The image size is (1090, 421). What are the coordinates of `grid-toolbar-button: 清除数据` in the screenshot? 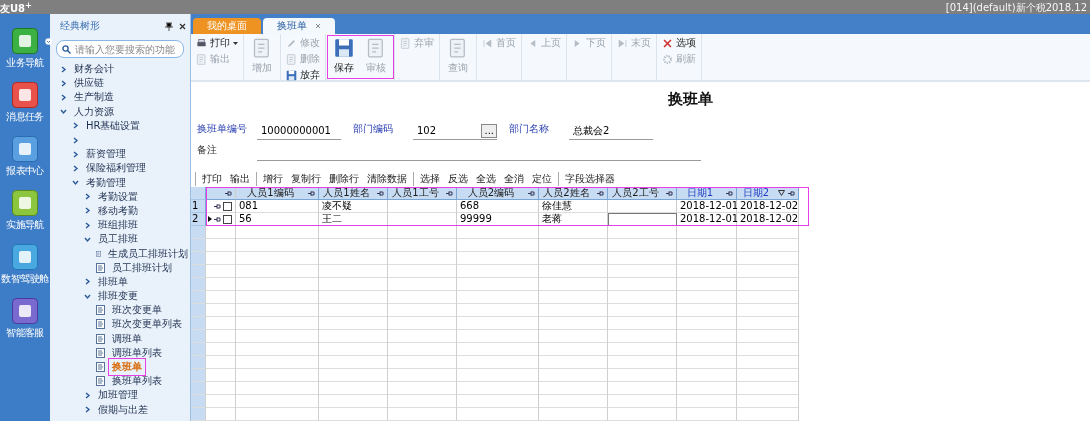 It's located at (387, 179).